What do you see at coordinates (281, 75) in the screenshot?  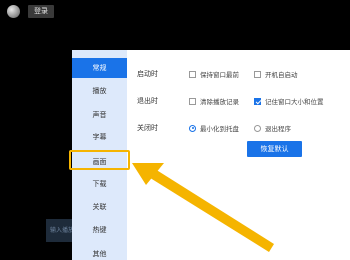 I see `autostart-label: 开机自启动` at bounding box center [281, 75].